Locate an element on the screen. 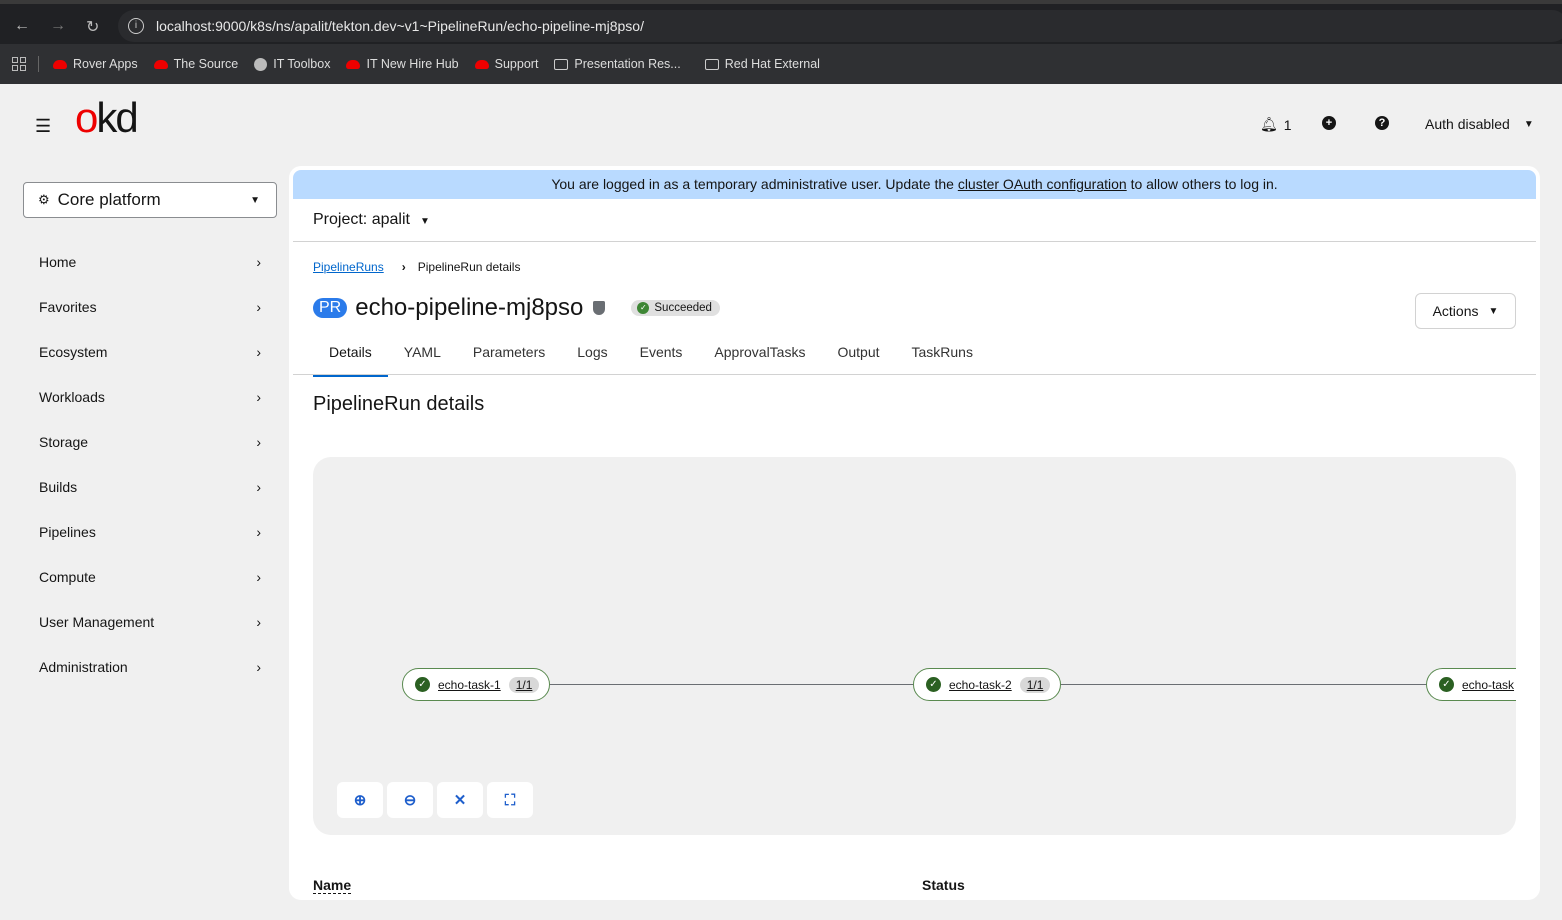 The height and width of the screenshot is (920, 1562). gears-icon: ⚙ is located at coordinates (44, 199).